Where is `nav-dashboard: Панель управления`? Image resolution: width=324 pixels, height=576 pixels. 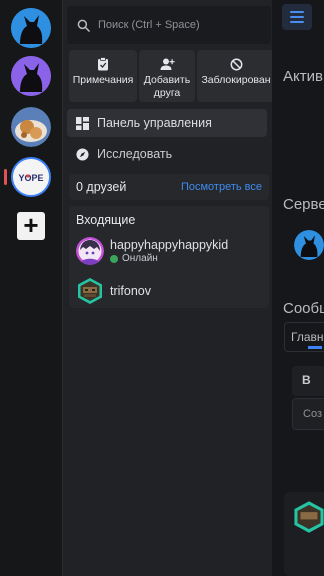 nav-dashboard: Панель управления is located at coordinates (167, 123).